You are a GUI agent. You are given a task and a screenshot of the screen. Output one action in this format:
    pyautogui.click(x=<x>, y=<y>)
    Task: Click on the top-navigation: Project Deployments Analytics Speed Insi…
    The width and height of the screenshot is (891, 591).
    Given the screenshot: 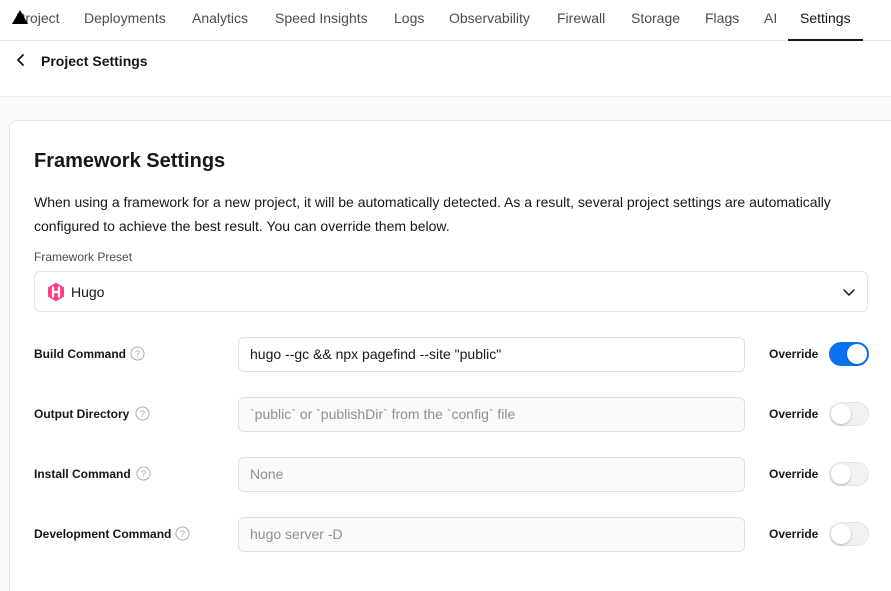 What is the action you would take?
    pyautogui.click(x=445, y=20)
    